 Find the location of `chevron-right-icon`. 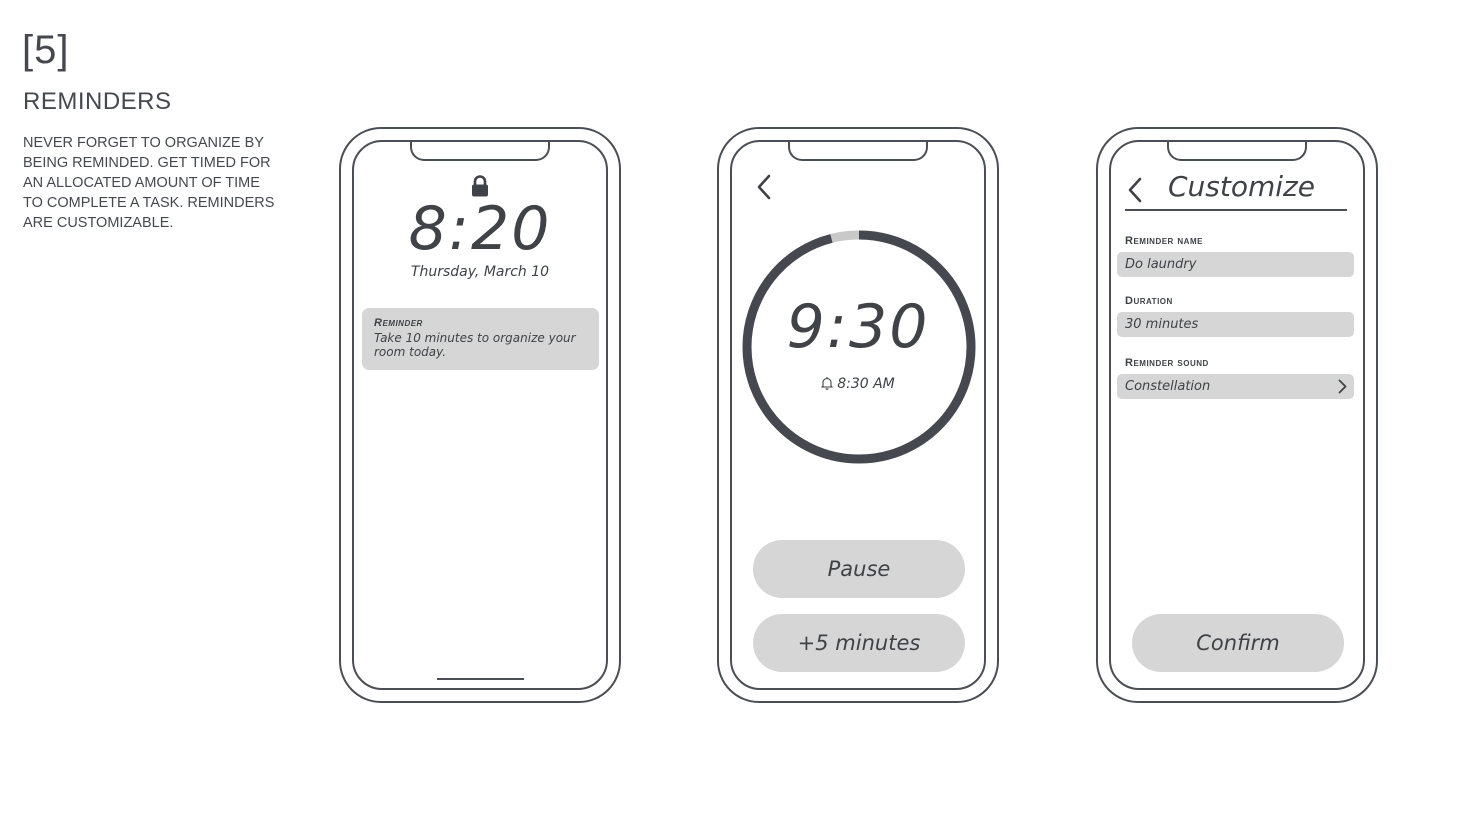

chevron-right-icon is located at coordinates (1342, 386).